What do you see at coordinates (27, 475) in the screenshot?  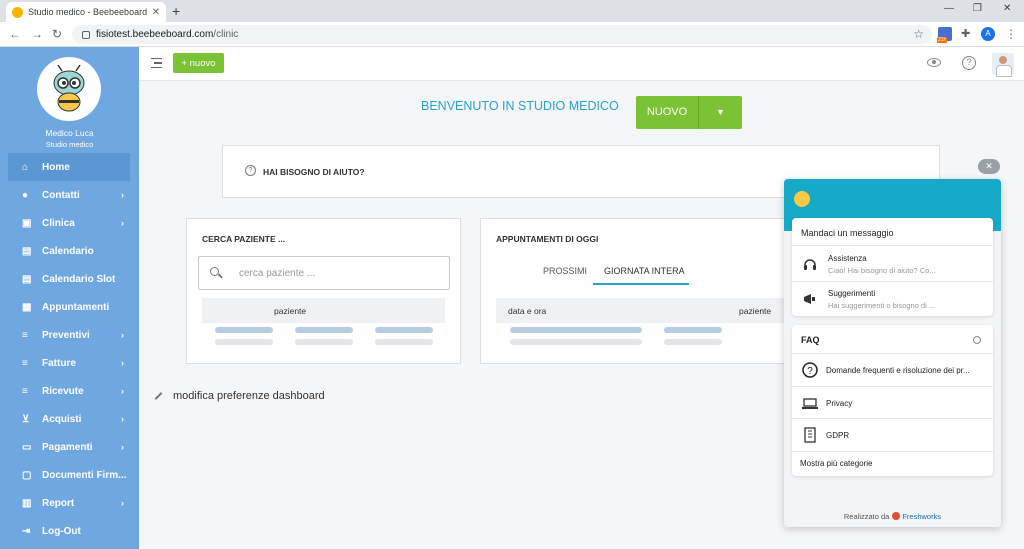 I see `document-icon: ▢` at bounding box center [27, 475].